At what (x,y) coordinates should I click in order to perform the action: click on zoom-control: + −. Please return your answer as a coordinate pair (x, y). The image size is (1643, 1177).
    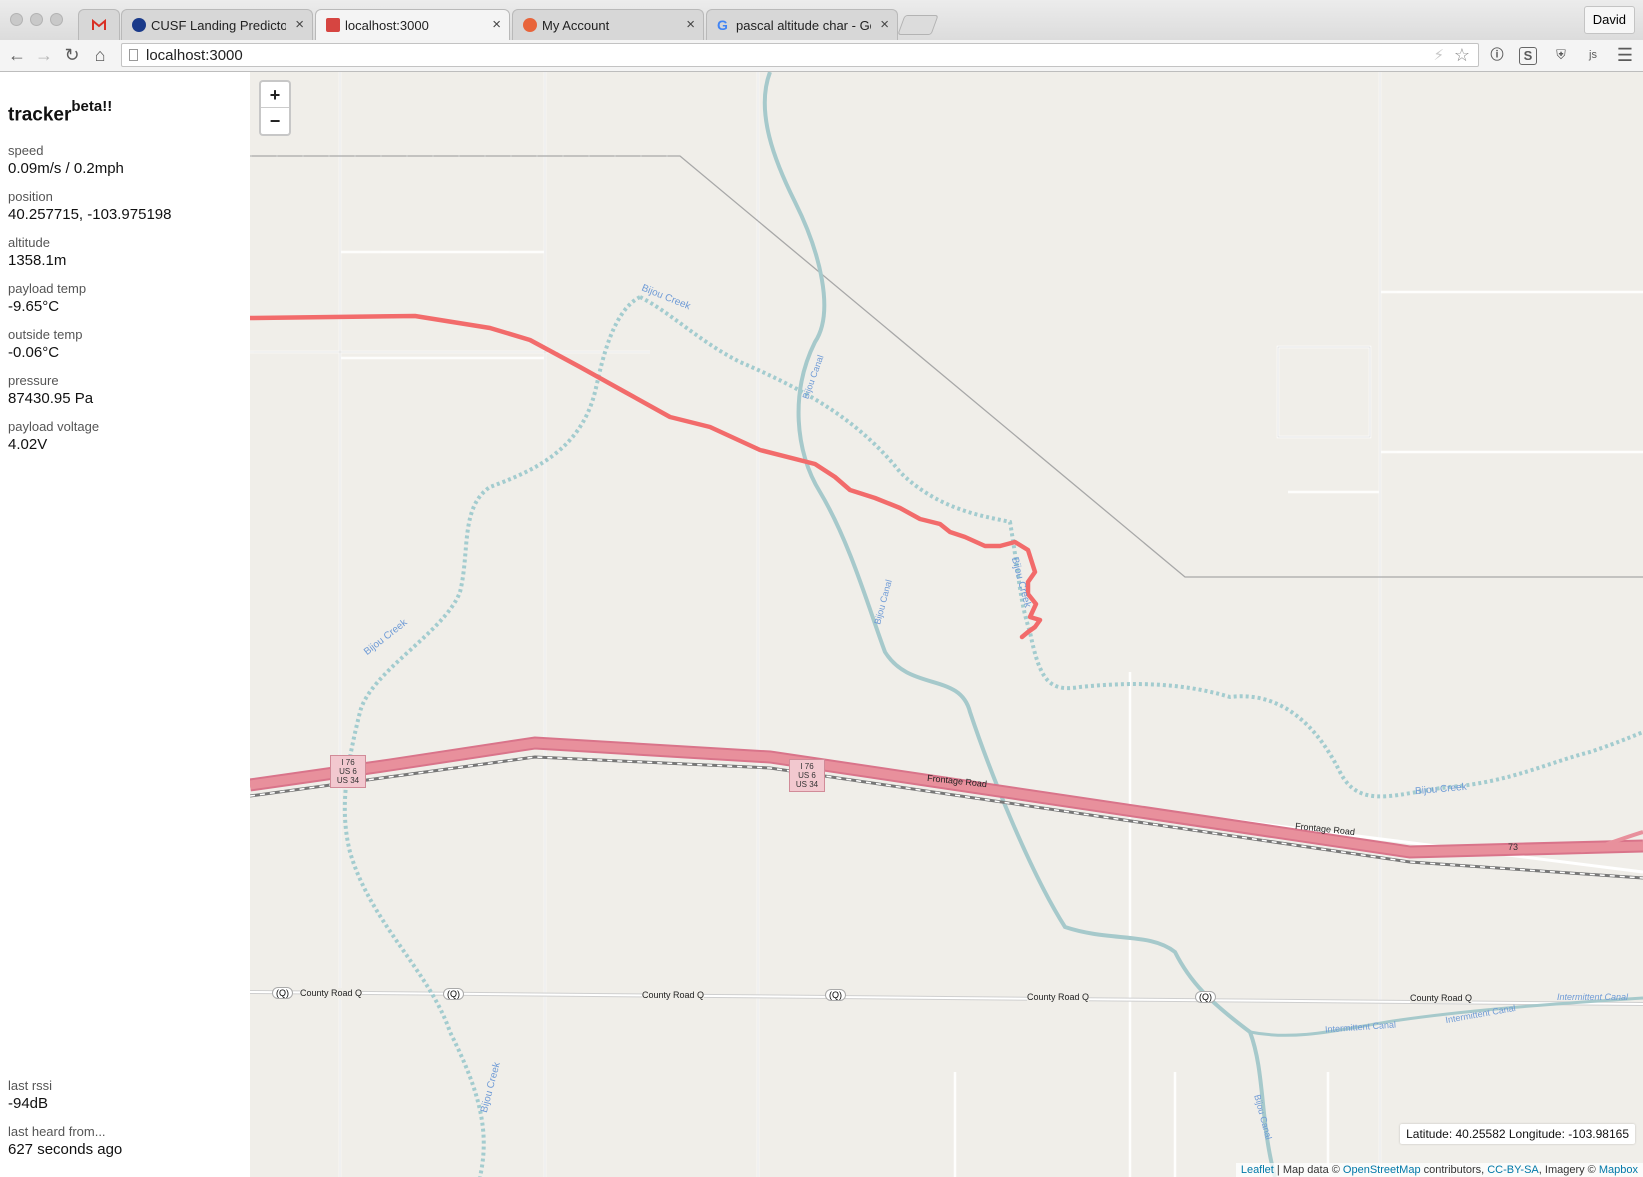
    Looking at the image, I should click on (275, 108).